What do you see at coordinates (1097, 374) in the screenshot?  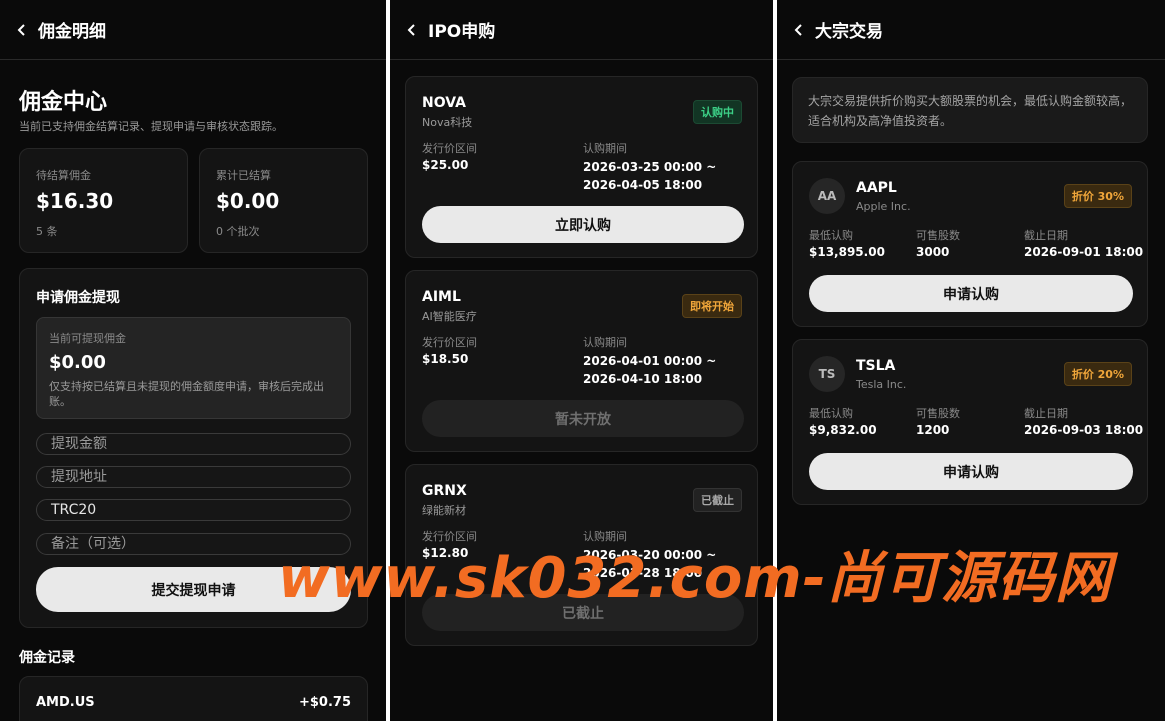 I see `discount-badge: 折价 20%` at bounding box center [1097, 374].